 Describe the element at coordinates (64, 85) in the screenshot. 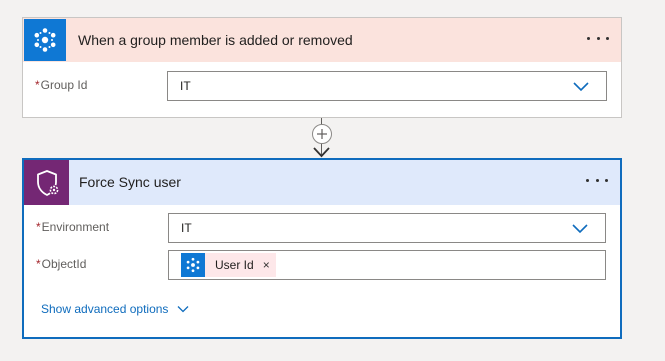

I see `group-id-label-text: Group Id` at that location.